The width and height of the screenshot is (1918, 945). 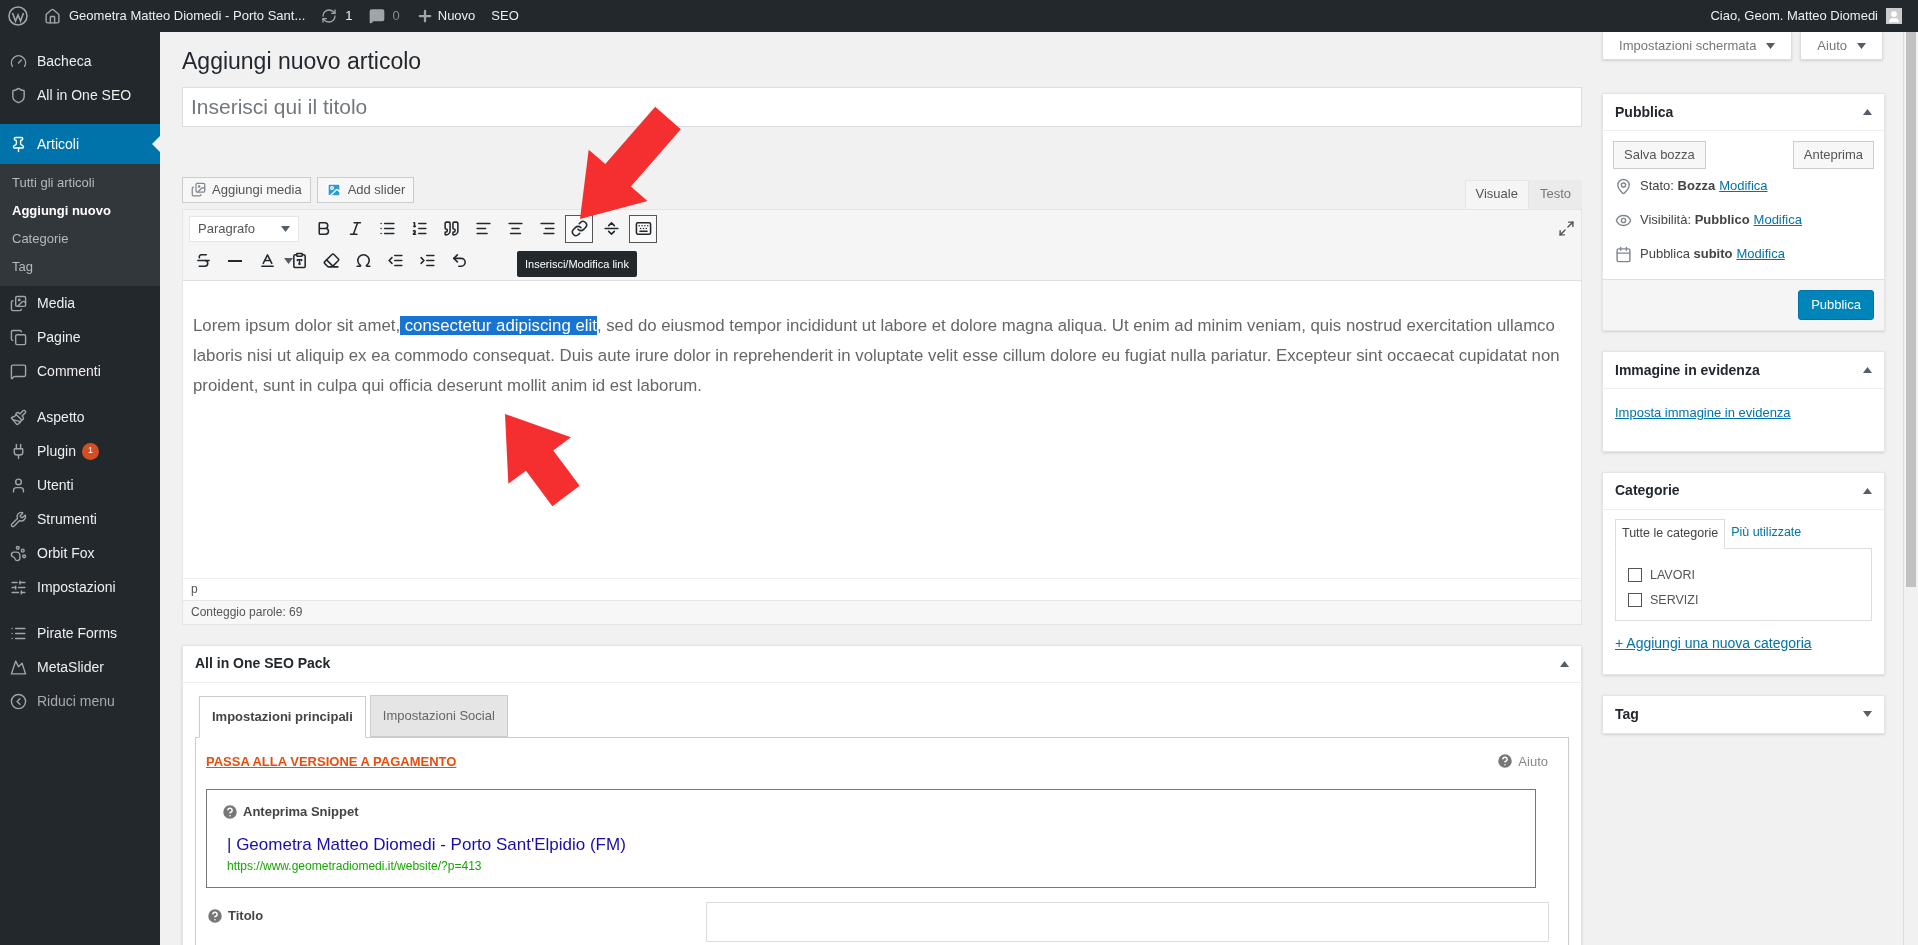 What do you see at coordinates (80, 239) in the screenshot?
I see `submenu-item: Categorie` at bounding box center [80, 239].